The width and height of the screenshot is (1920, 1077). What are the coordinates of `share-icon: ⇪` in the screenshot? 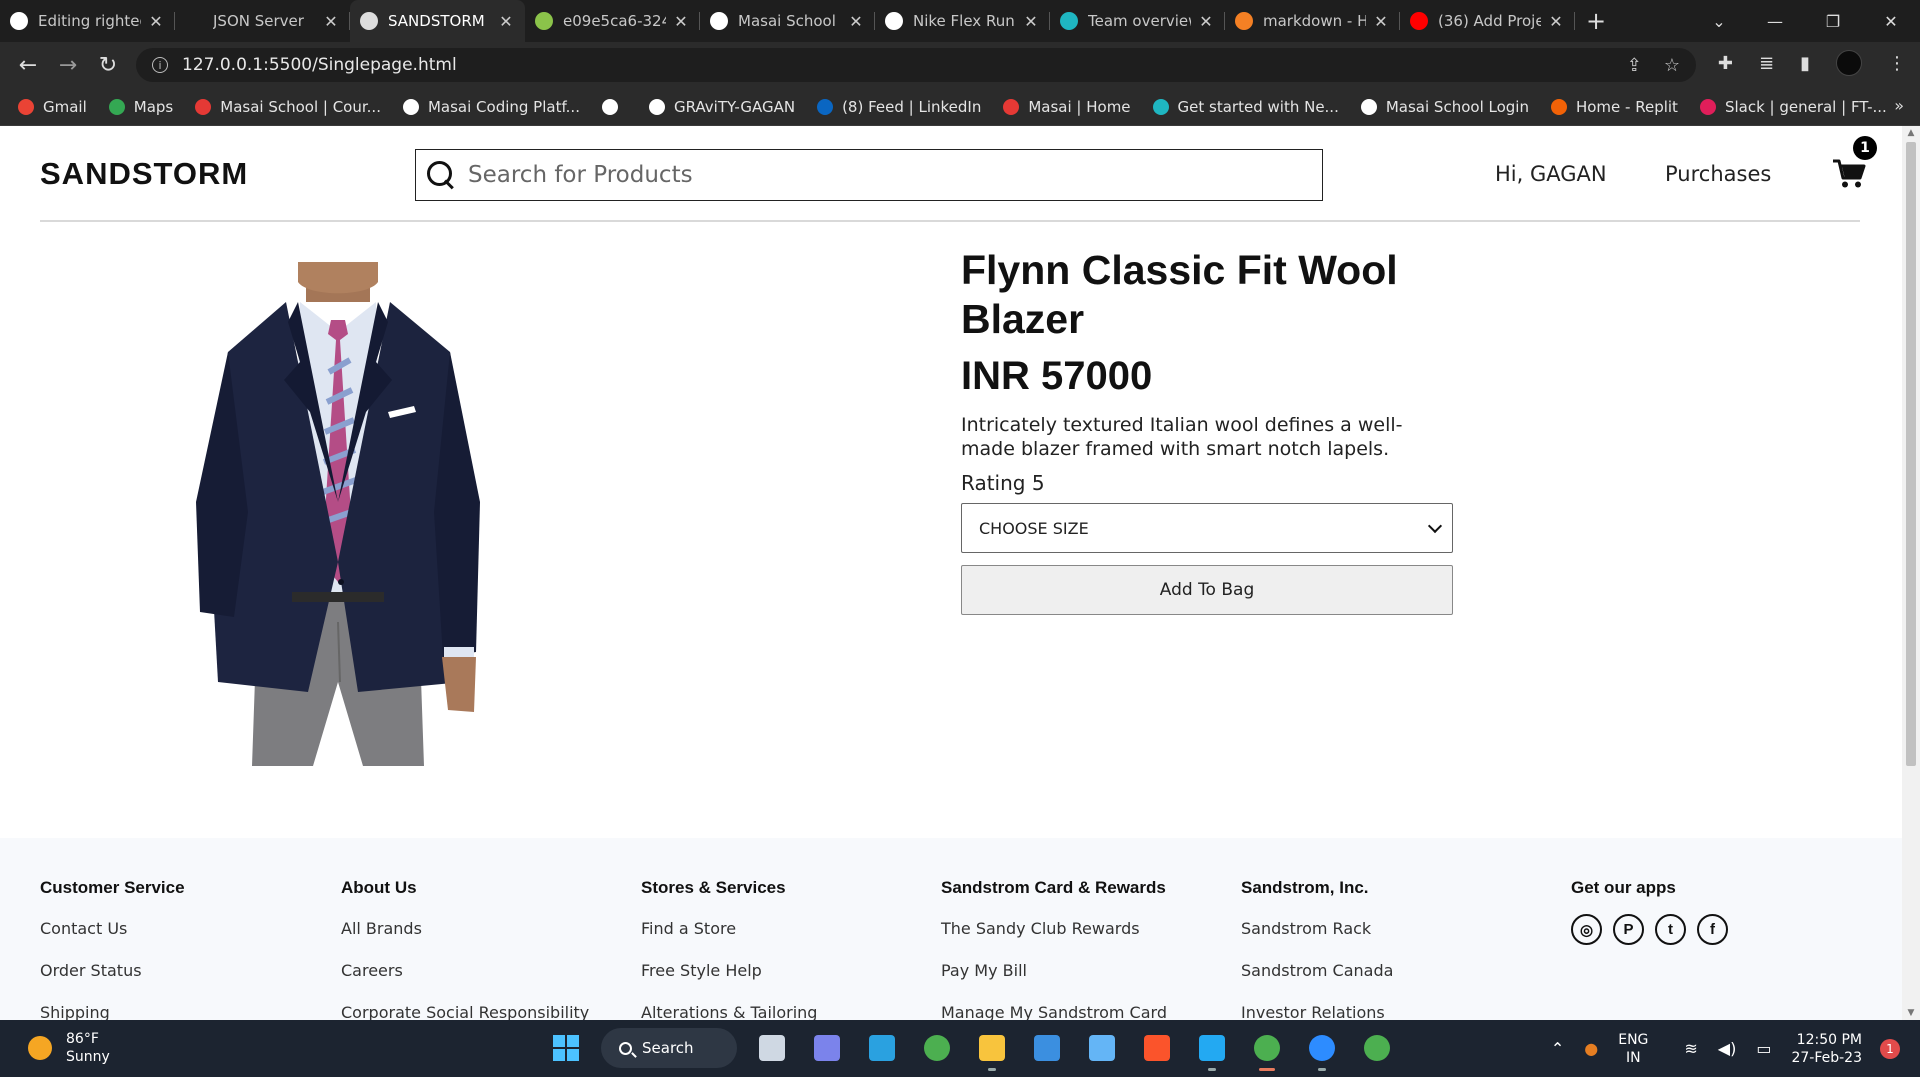 It's located at (1634, 65).